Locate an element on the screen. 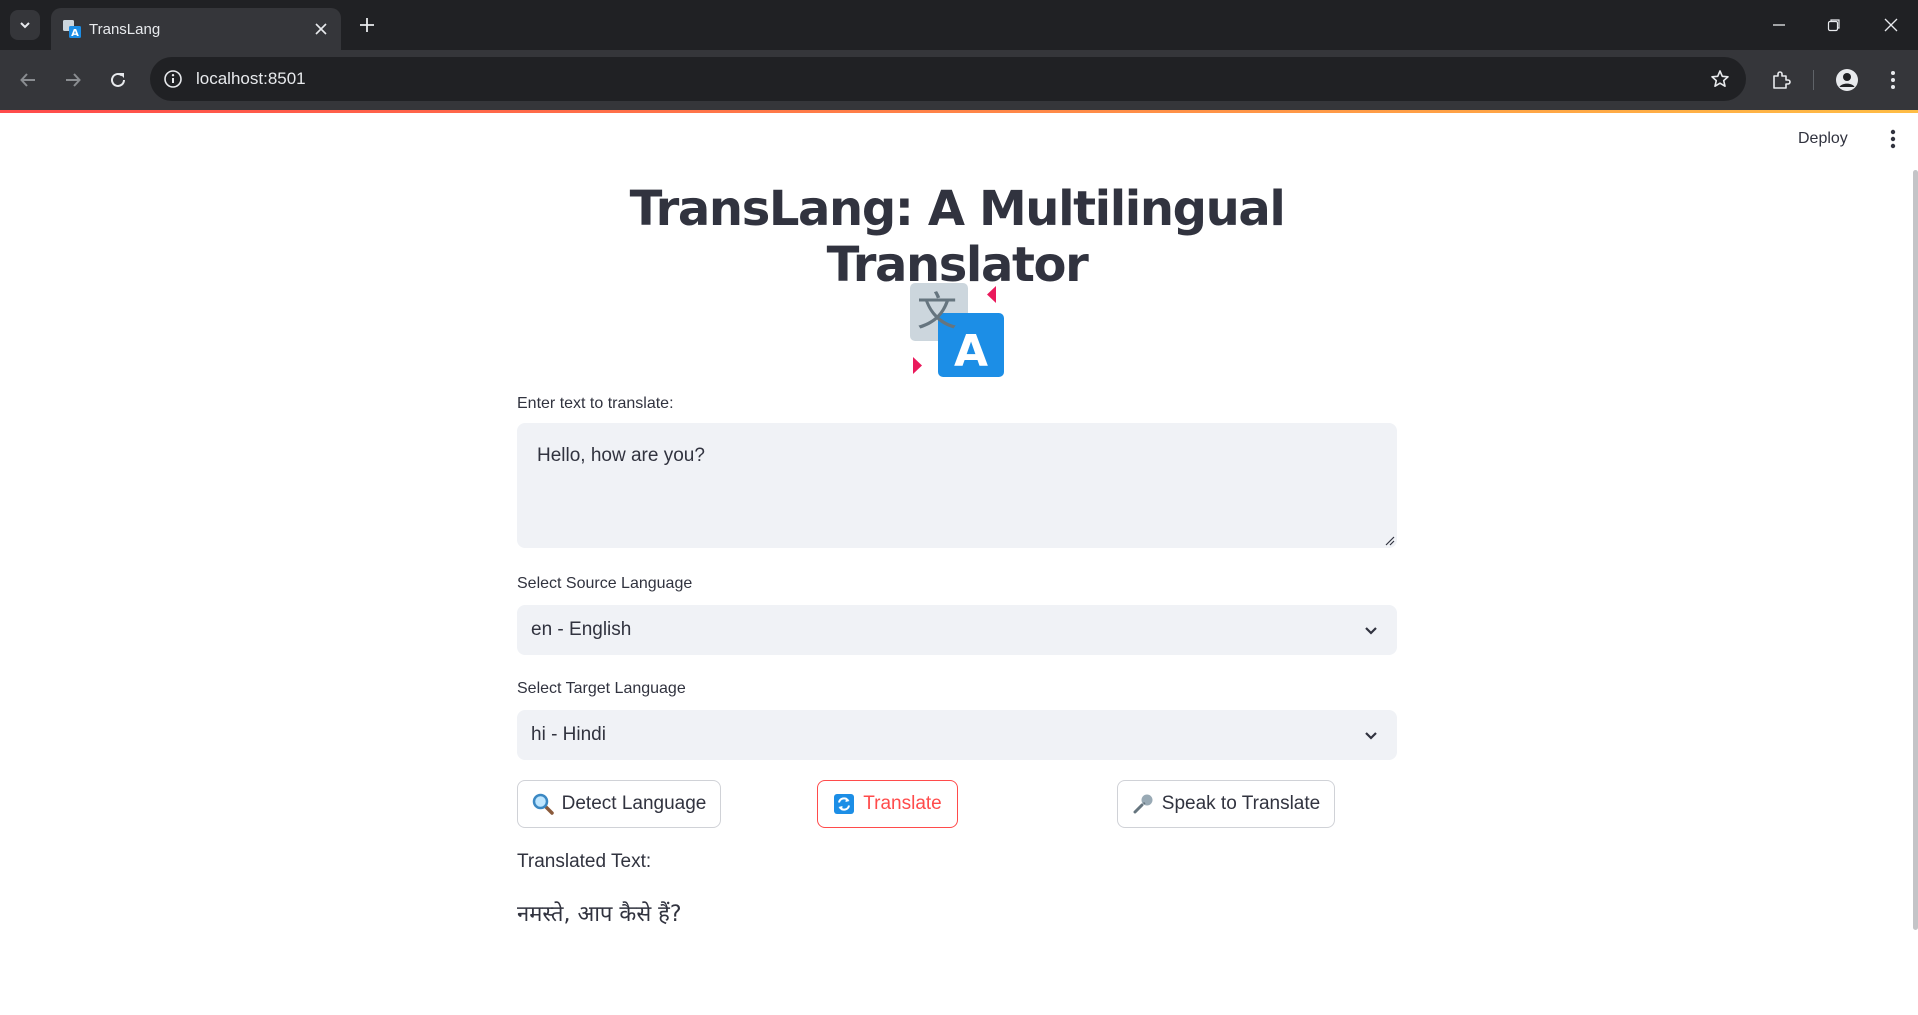 Image resolution: width=1918 pixels, height=1015 pixels. window-close-button is located at coordinates (1891, 25).